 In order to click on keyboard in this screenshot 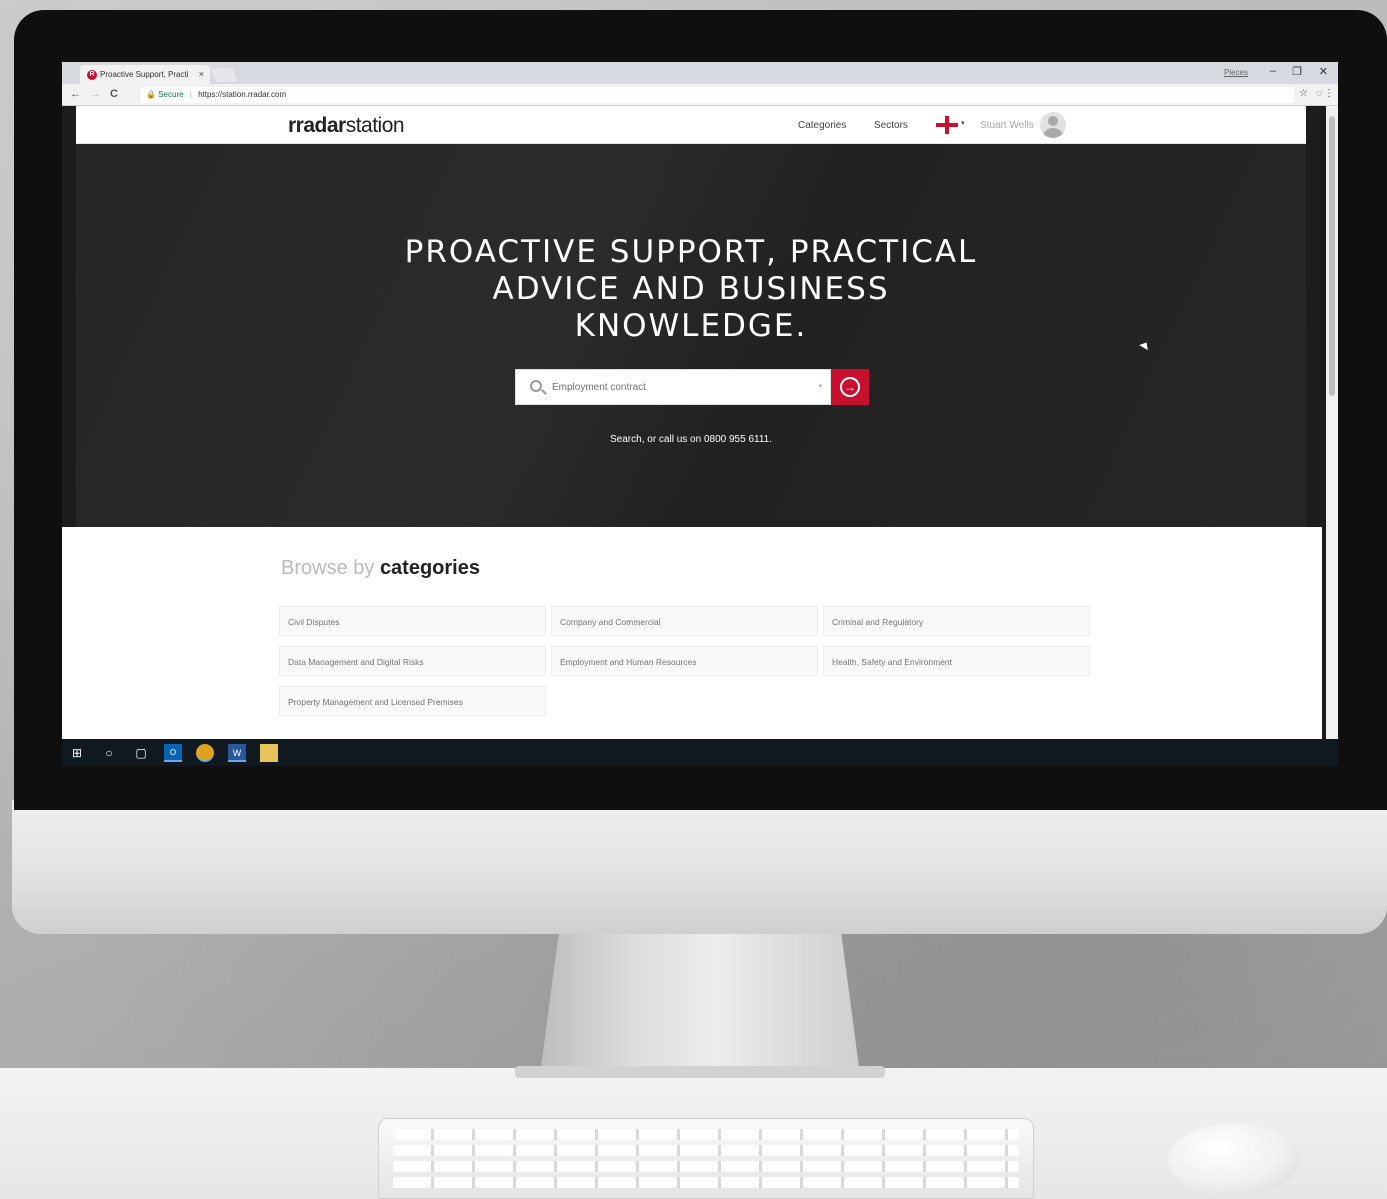, I will do `click(706, 1158)`.